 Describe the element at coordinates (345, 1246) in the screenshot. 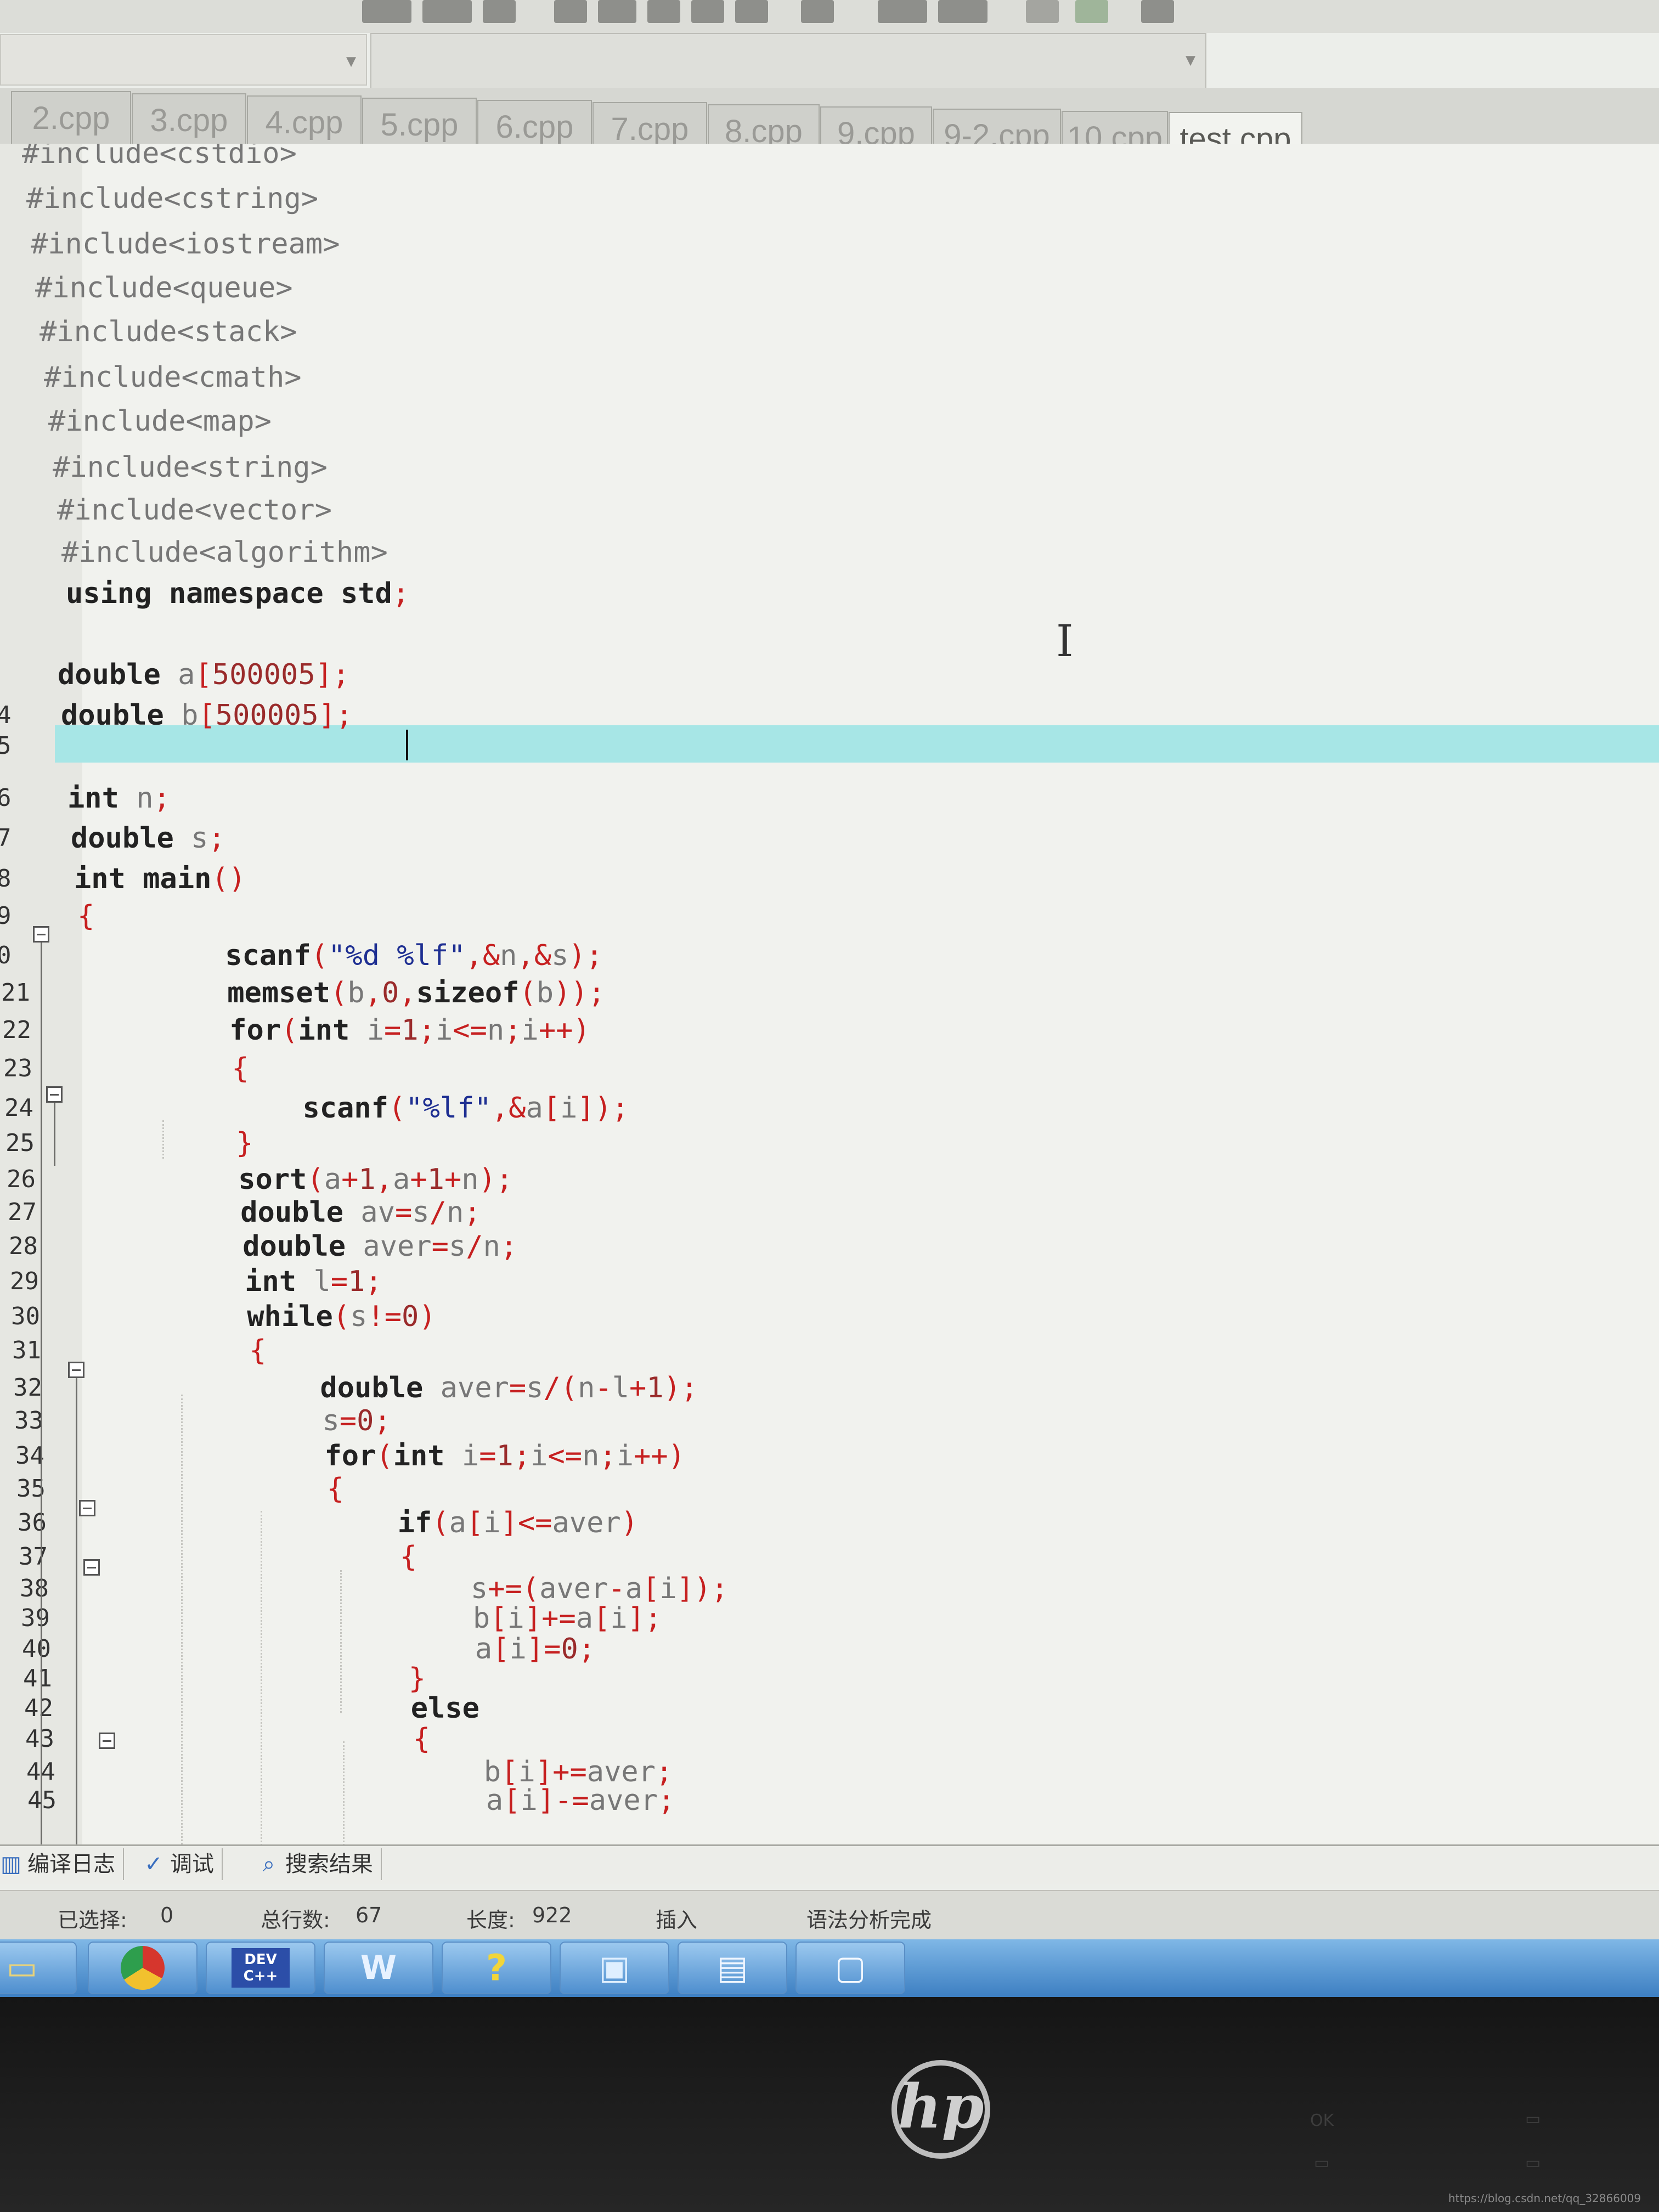

I see `code-line: double aver=s/n;` at that location.